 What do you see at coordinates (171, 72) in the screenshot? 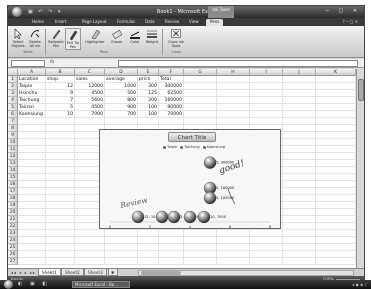
I see `column-header: F` at bounding box center [171, 72].